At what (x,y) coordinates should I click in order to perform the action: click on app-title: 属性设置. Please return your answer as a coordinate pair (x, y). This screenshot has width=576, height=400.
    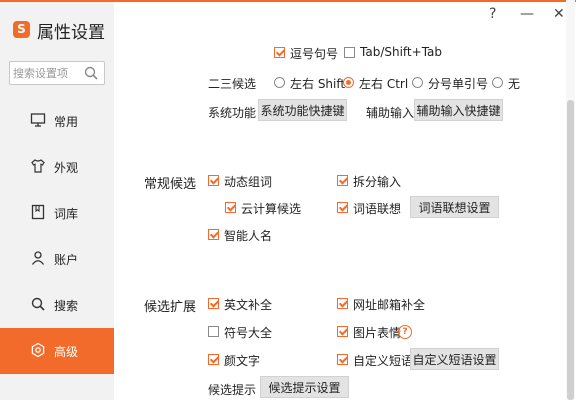
    Looking at the image, I should click on (71, 33).